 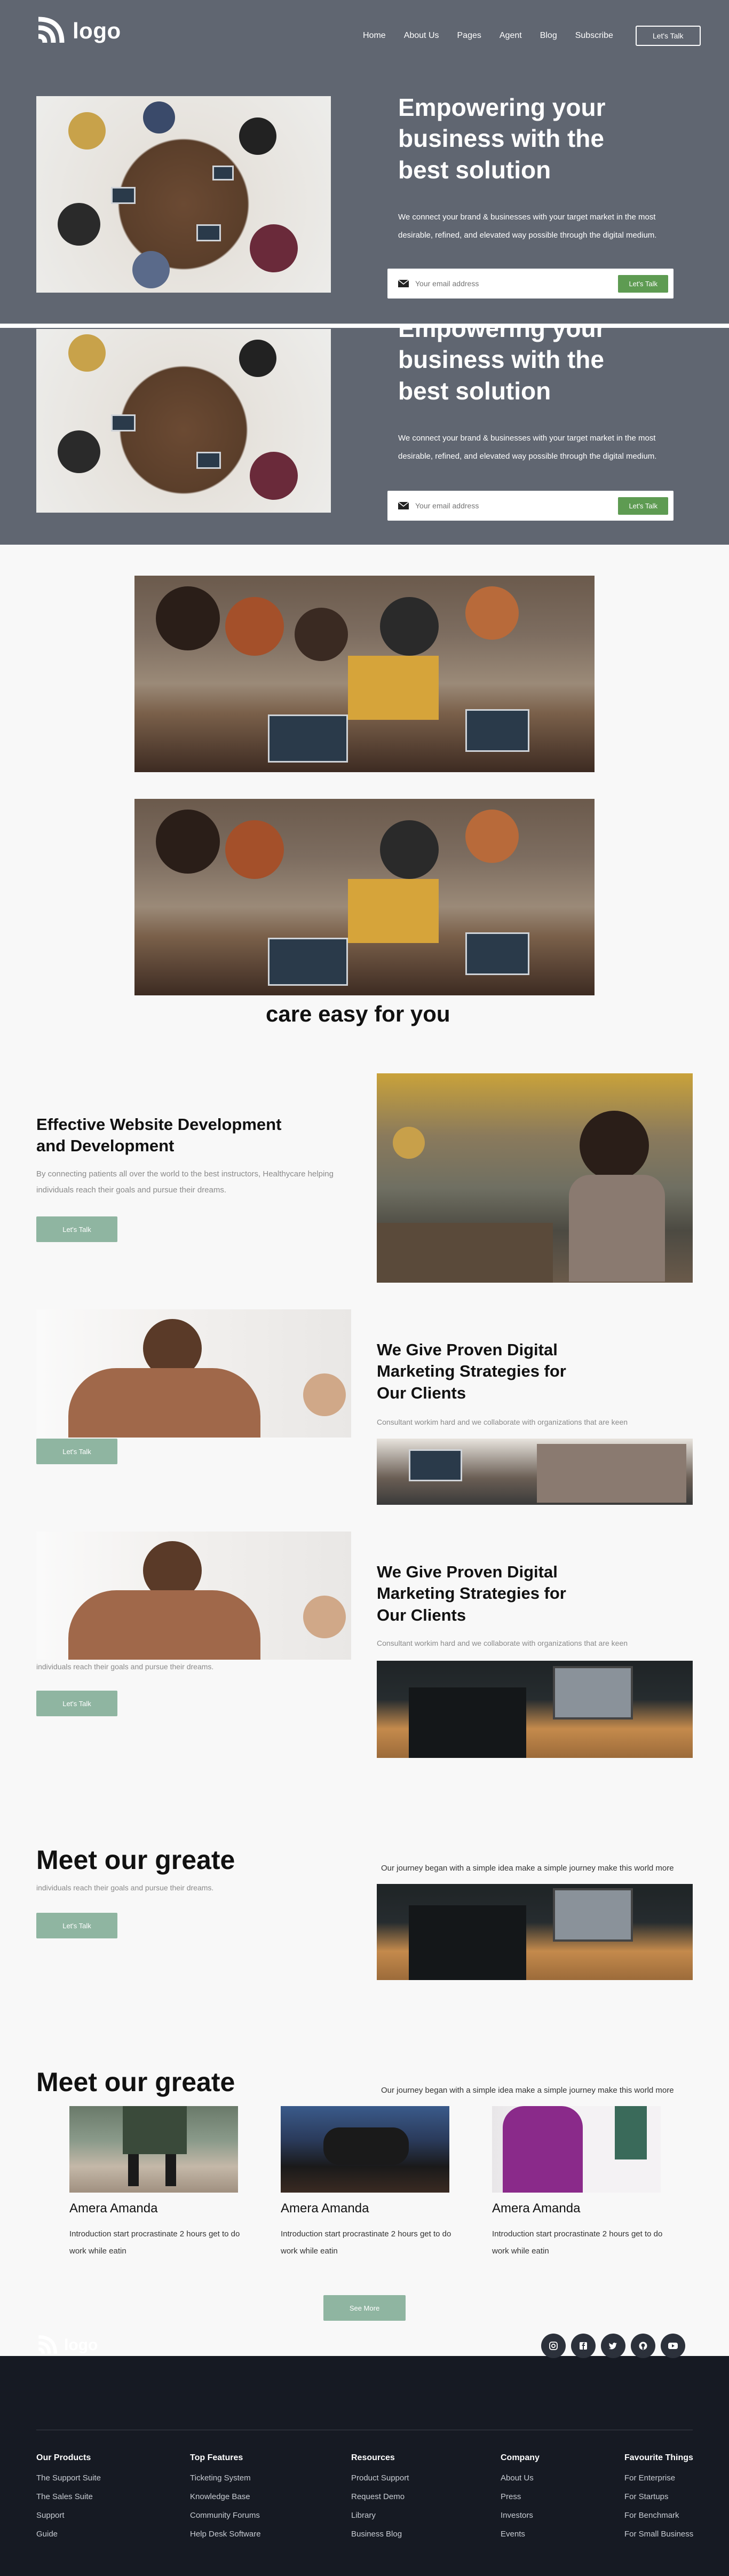 I want to click on team-card-2-name: Amera Amanda, so click(x=325, y=2209).